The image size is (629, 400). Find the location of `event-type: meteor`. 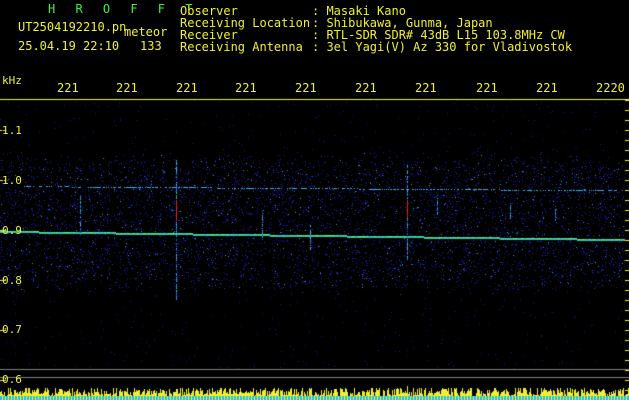

event-type: meteor is located at coordinates (146, 32).